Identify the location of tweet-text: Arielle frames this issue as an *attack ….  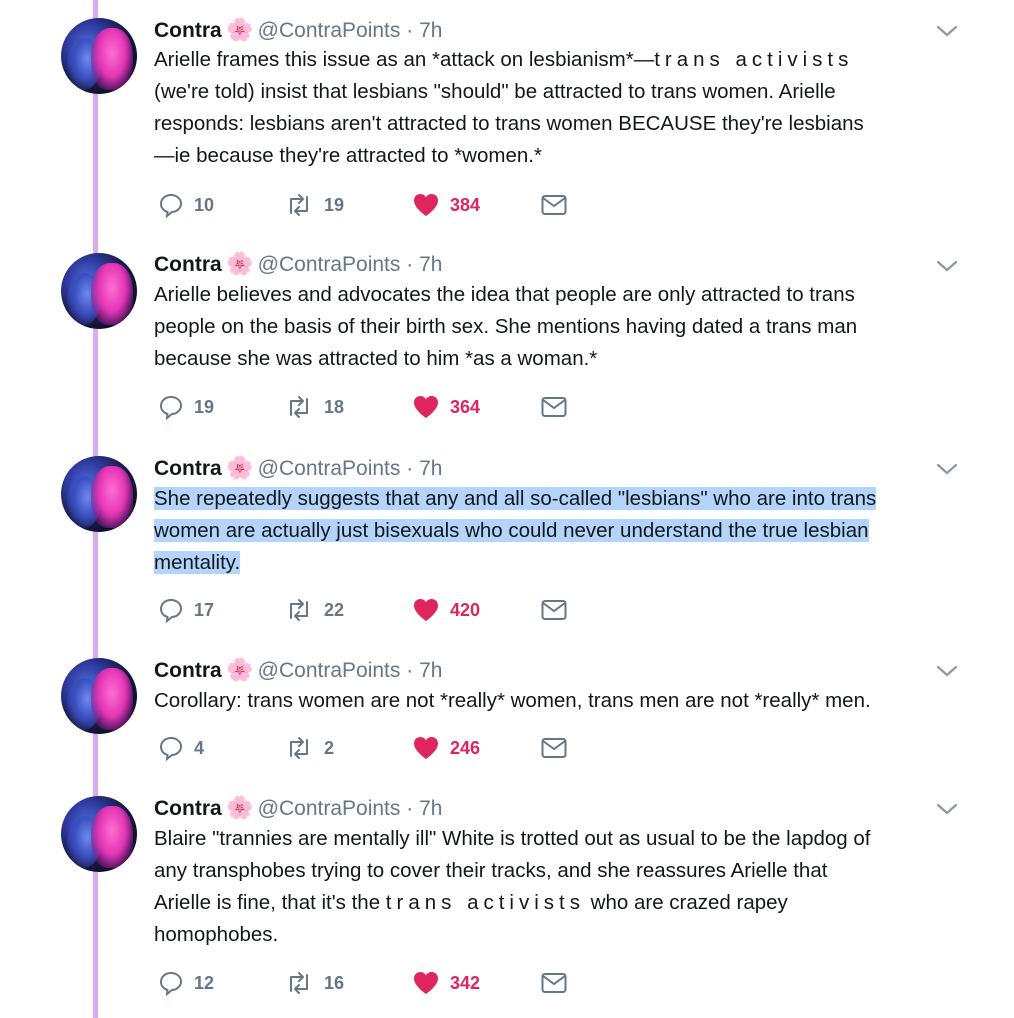
(564, 108).